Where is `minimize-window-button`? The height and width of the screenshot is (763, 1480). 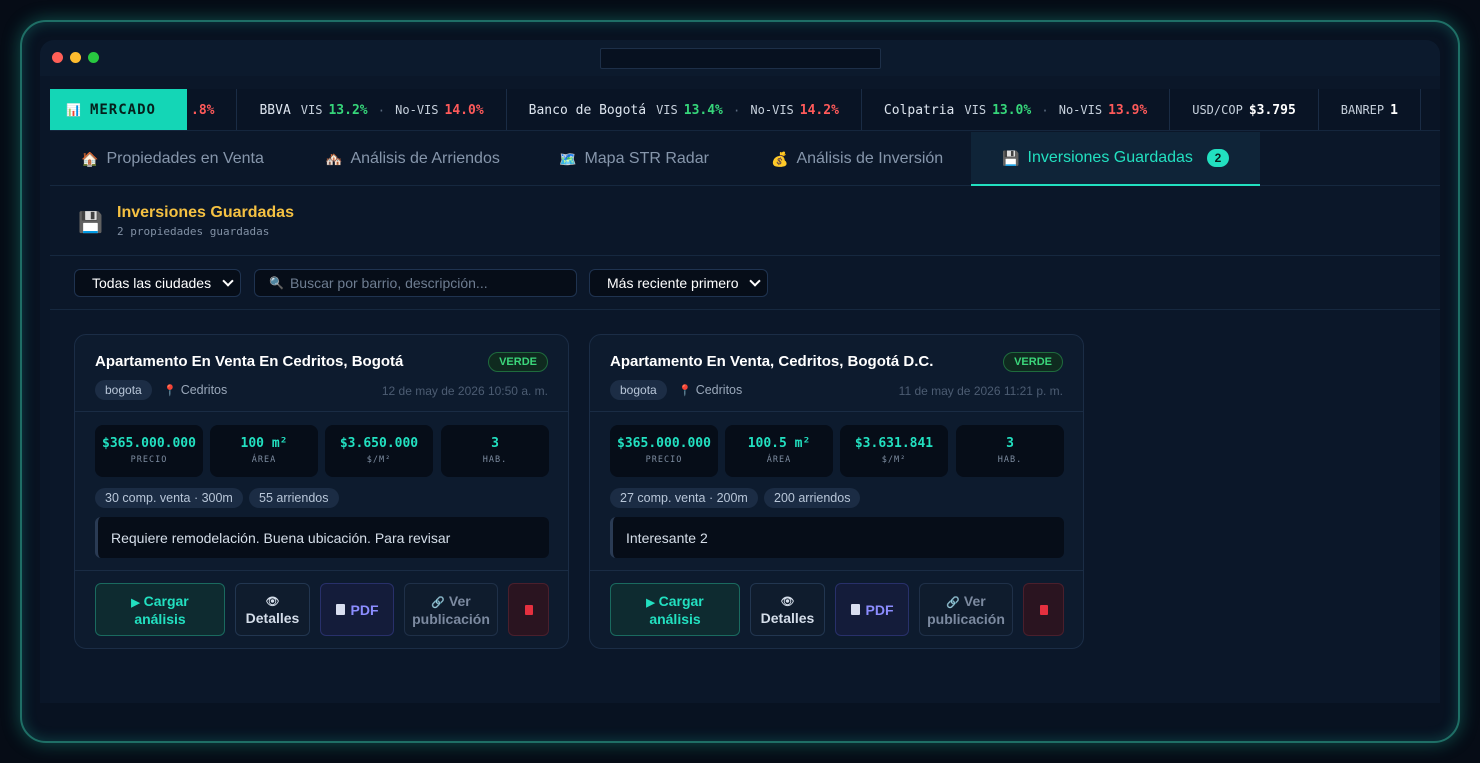 minimize-window-button is located at coordinates (75, 57).